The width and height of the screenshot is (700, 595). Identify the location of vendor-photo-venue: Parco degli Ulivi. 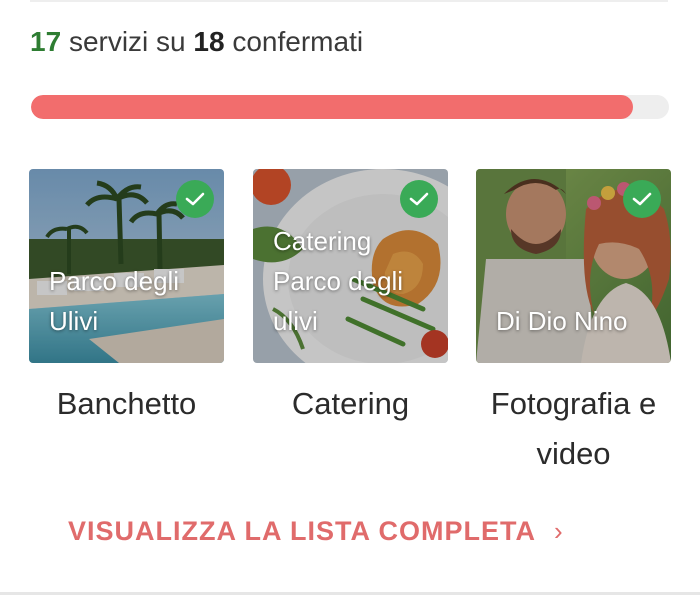
(126, 266).